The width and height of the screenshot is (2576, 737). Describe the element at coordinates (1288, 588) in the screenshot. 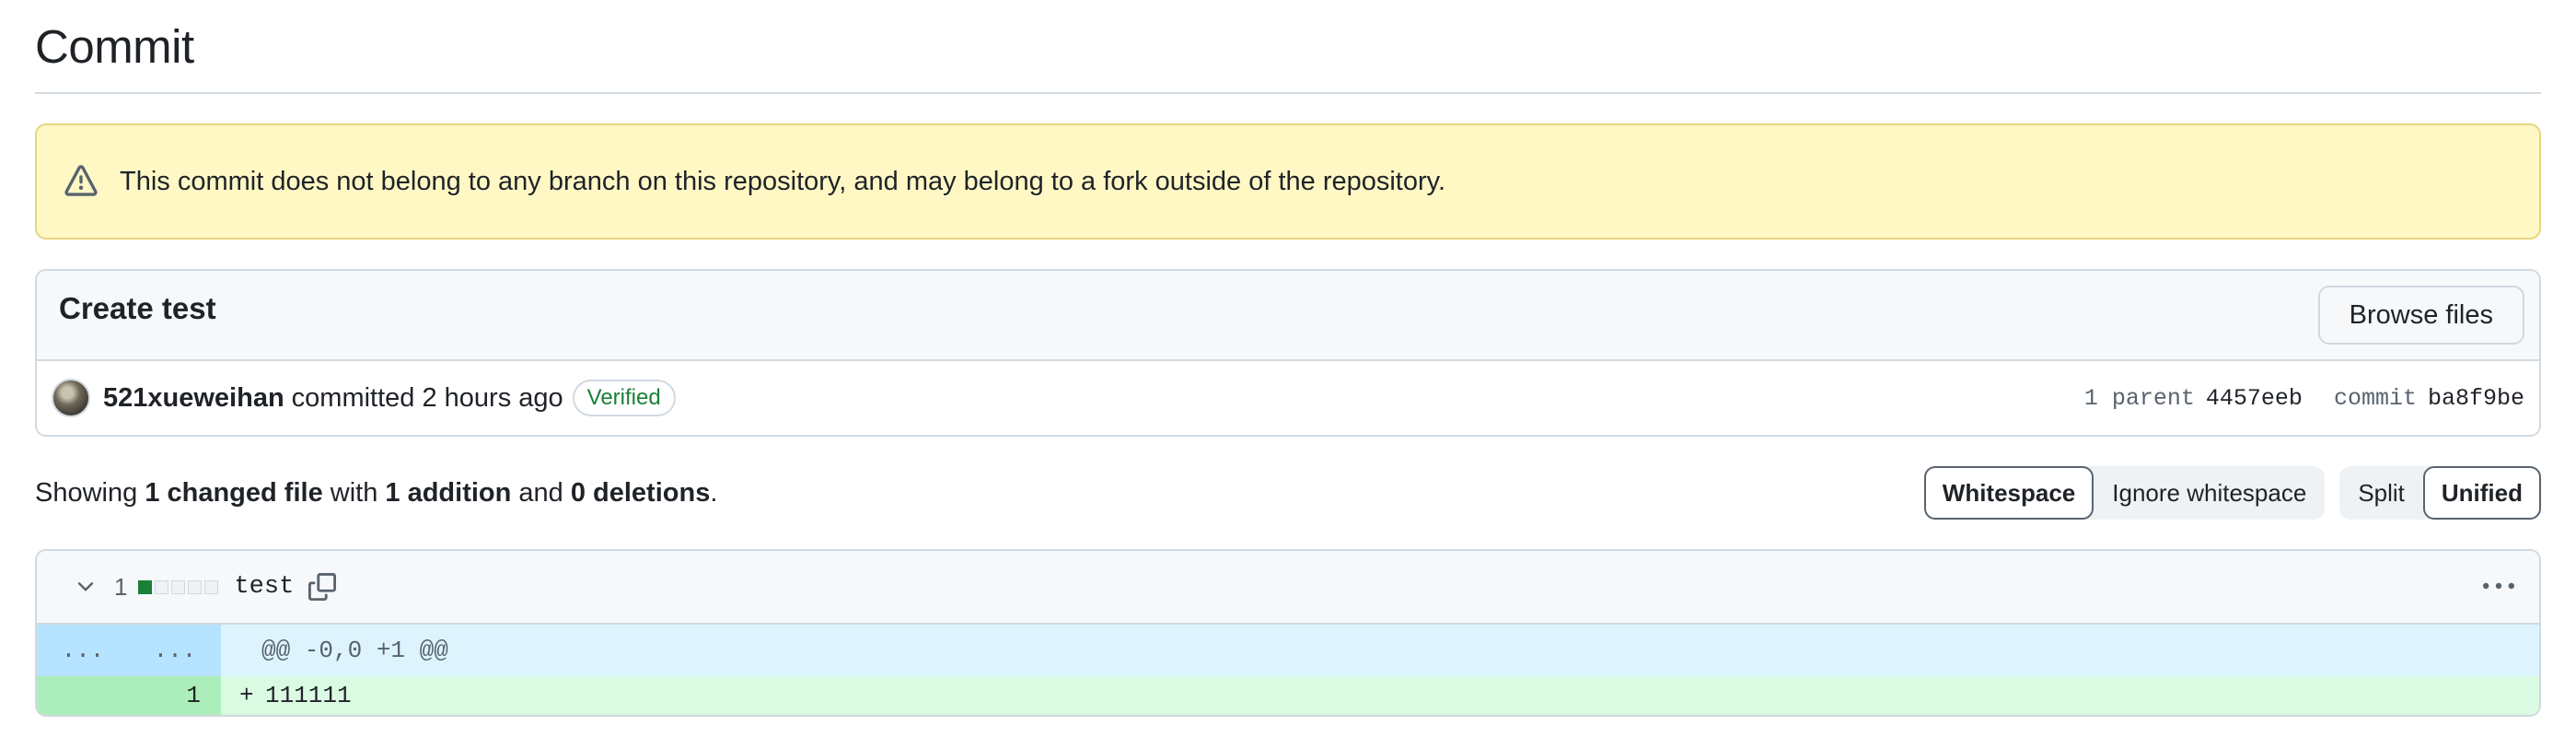

I see `diff-file-header: 1 test` at that location.